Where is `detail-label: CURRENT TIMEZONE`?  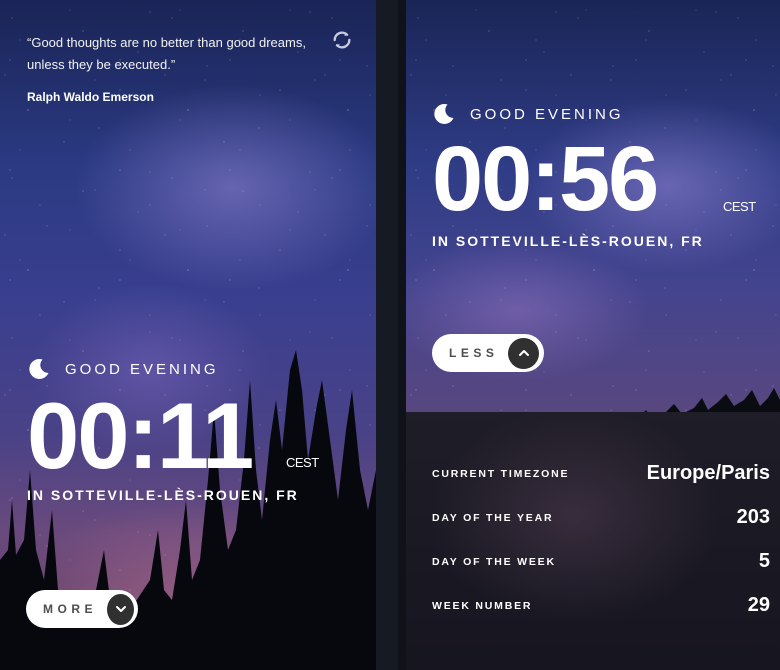 detail-label: CURRENT TIMEZONE is located at coordinates (501, 473).